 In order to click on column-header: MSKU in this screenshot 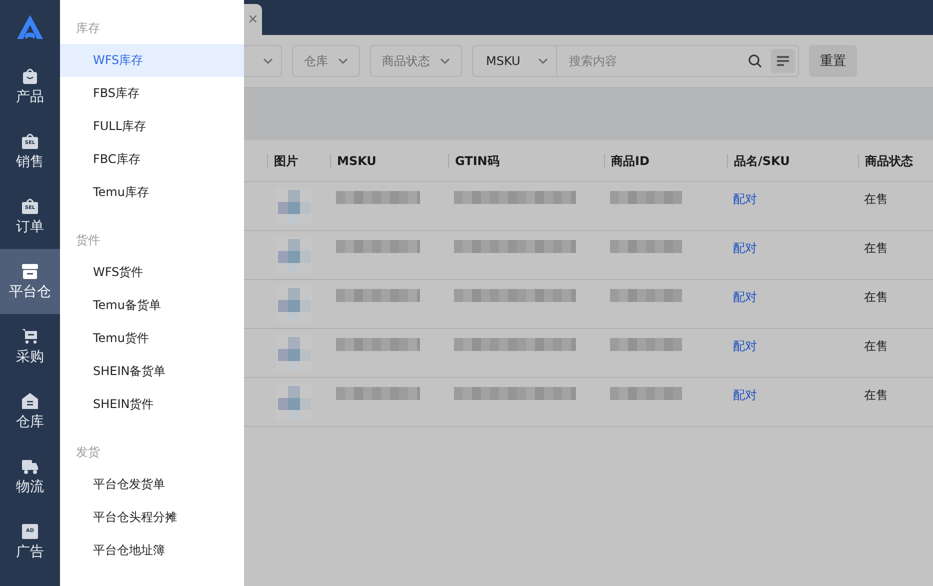, I will do `click(389, 161)`.